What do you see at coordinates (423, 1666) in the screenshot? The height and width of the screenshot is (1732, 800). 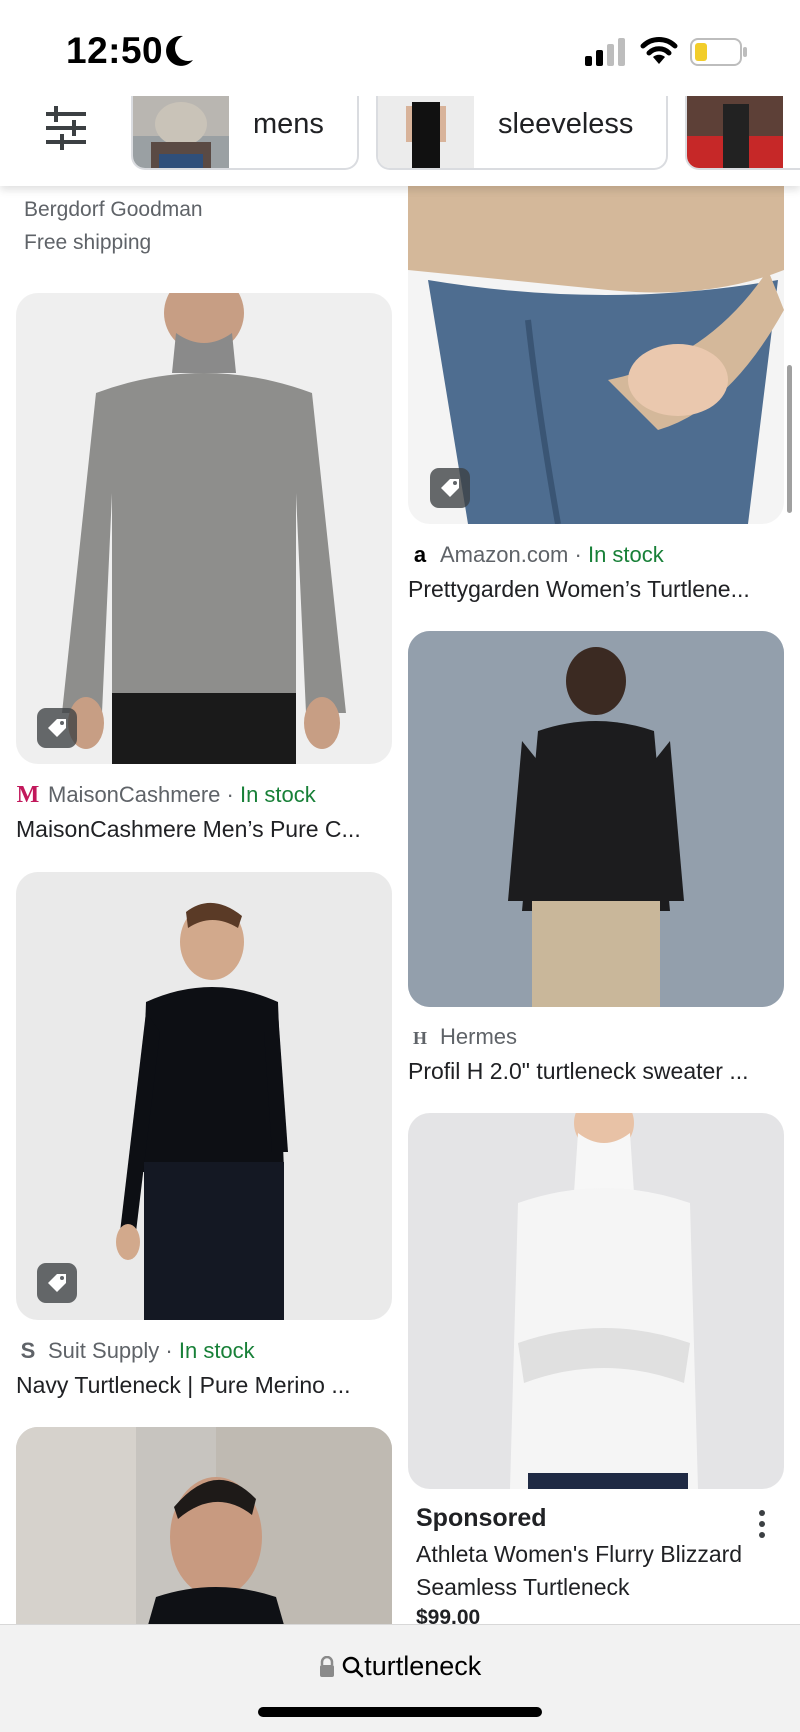 I see `address-query: turtleneck` at bounding box center [423, 1666].